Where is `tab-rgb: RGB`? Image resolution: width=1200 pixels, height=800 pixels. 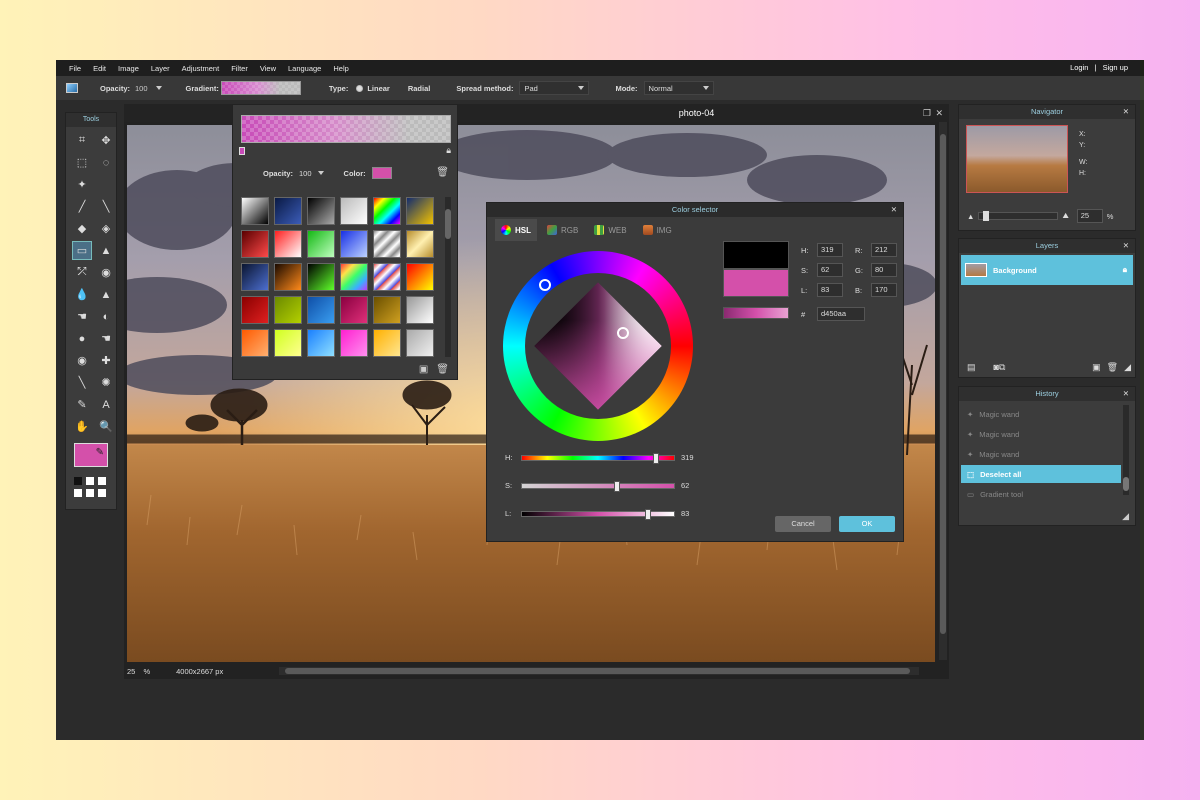
tab-rgb: RGB is located at coordinates (562, 230).